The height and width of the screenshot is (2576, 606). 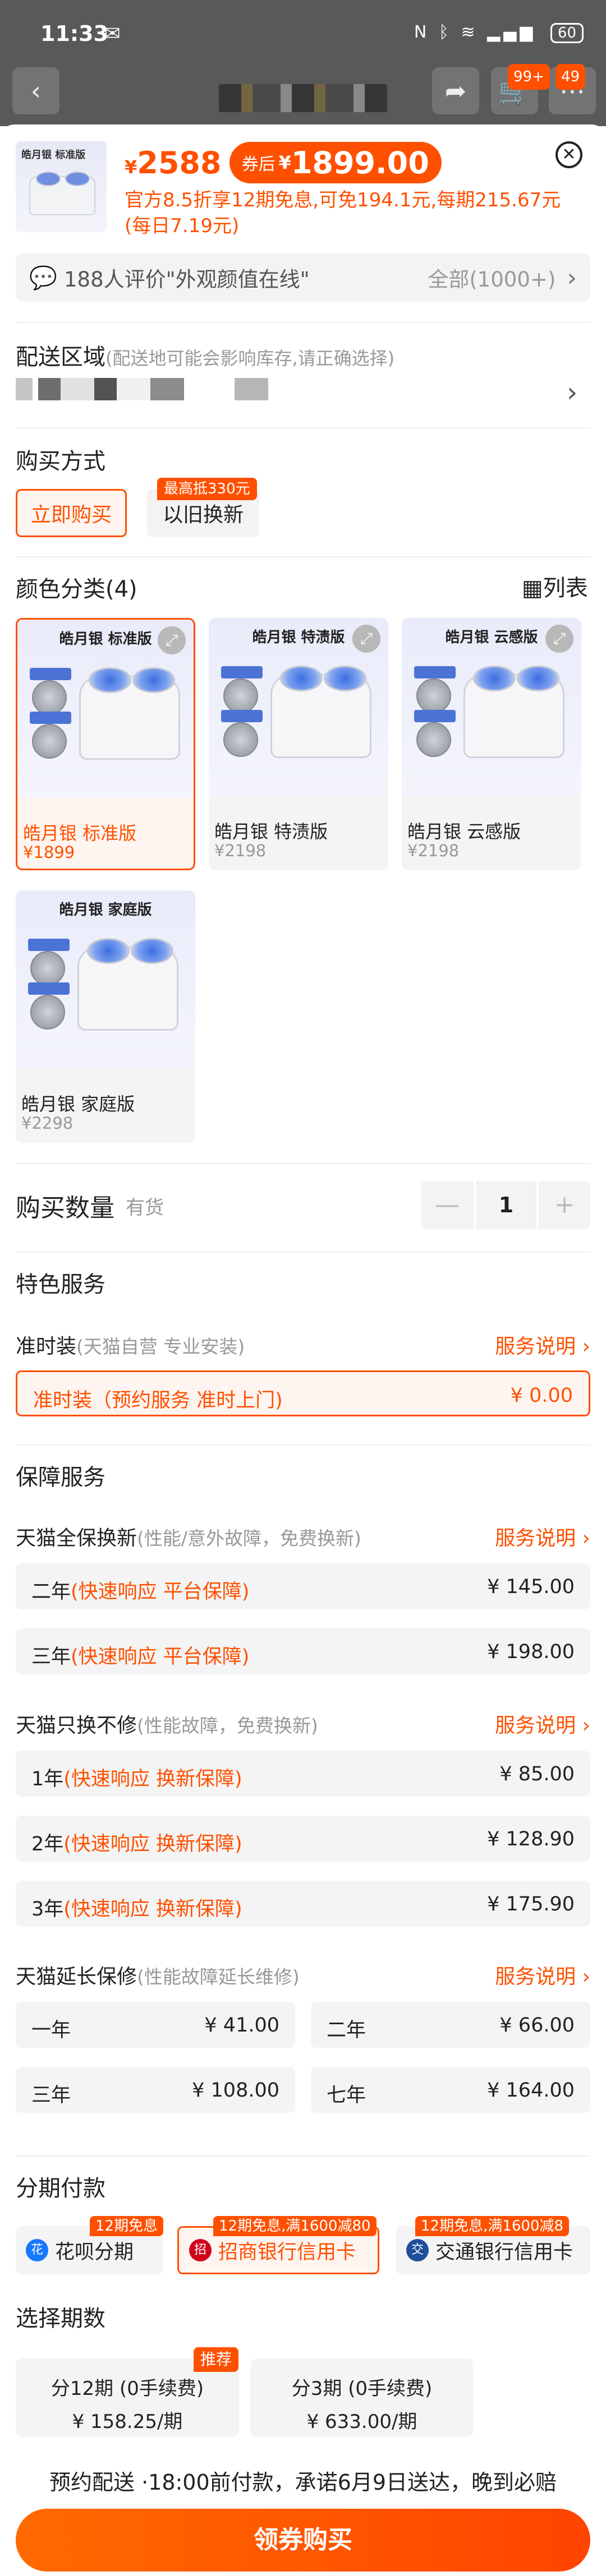 What do you see at coordinates (140, 1592) in the screenshot?
I see `option-label: 二年(快速响应 平台保障)` at bounding box center [140, 1592].